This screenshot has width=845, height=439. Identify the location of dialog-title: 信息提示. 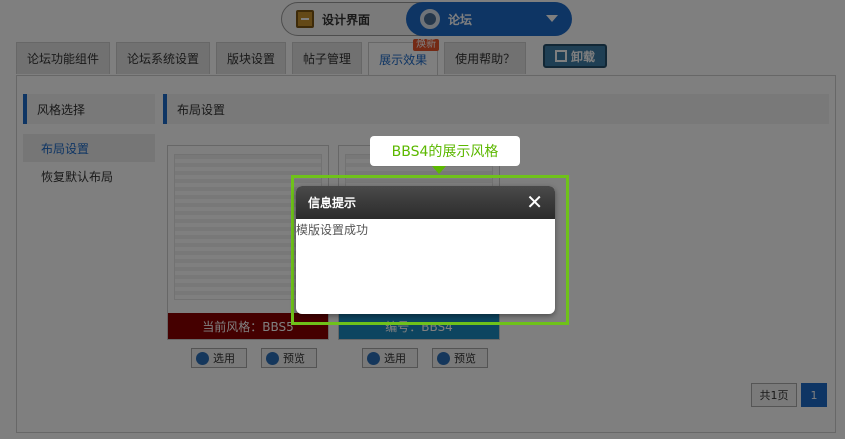
(332, 203).